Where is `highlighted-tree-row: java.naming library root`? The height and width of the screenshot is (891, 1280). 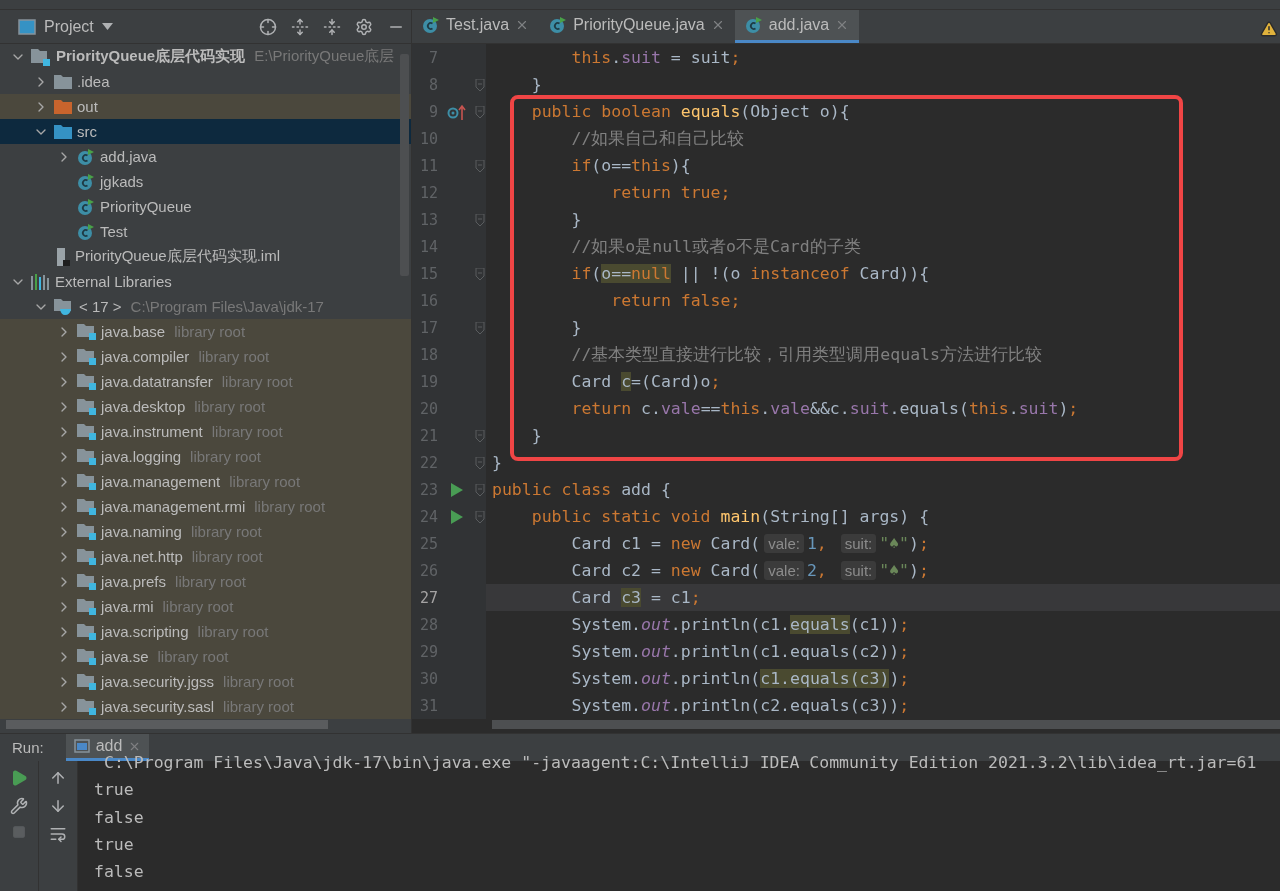 highlighted-tree-row: java.naming library root is located at coordinates (205, 531).